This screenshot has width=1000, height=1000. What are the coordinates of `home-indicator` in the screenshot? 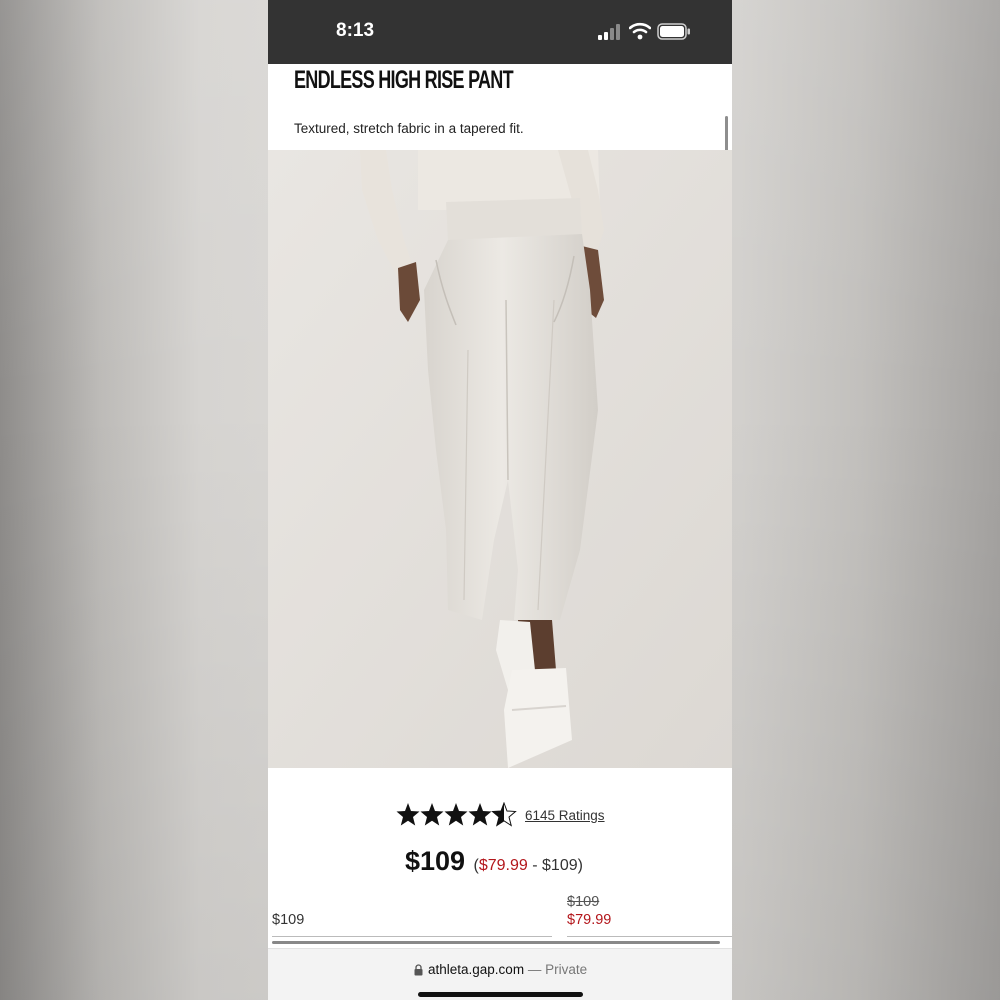 It's located at (500, 994).